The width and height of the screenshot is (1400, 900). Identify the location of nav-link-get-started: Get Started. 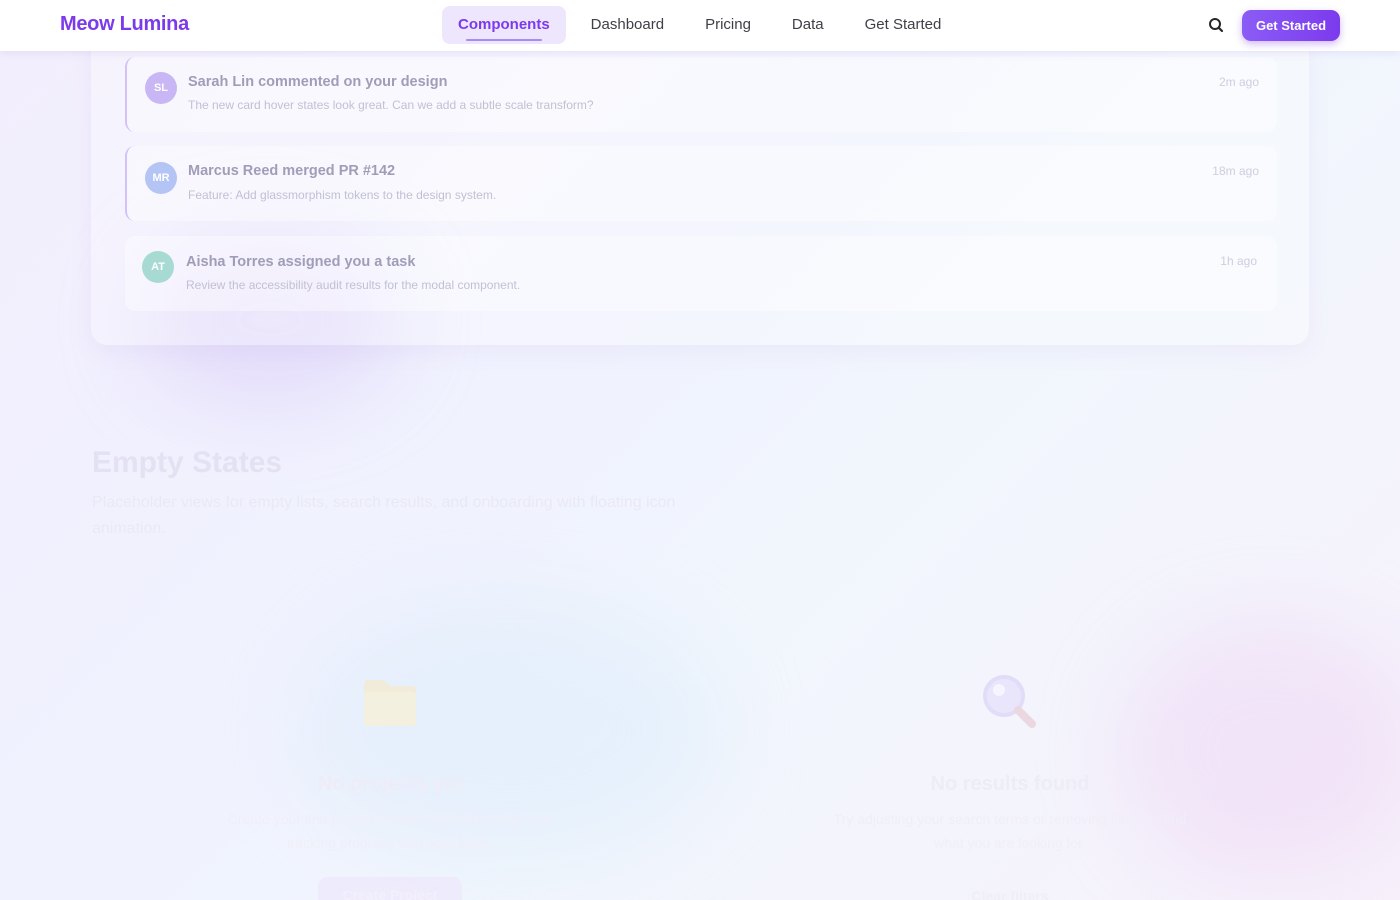
(903, 25).